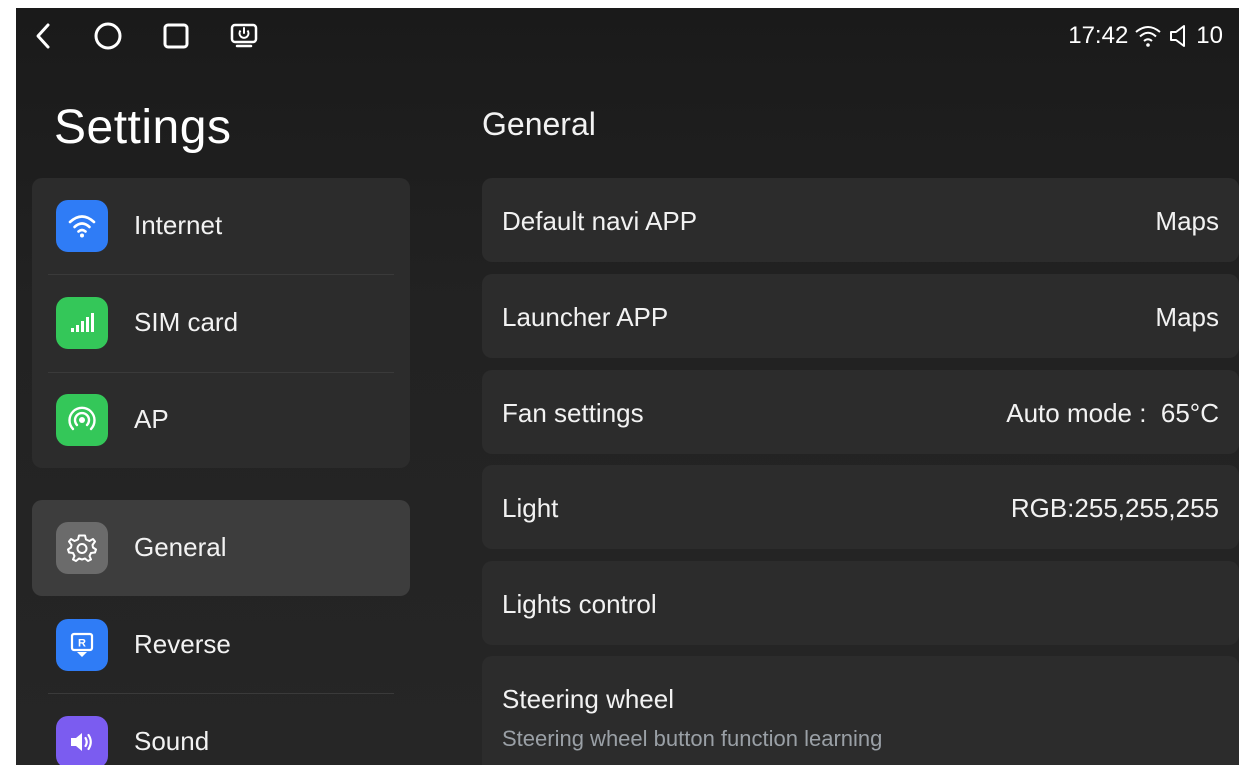  Describe the element at coordinates (1178, 36) in the screenshot. I see `volume-icon` at that location.